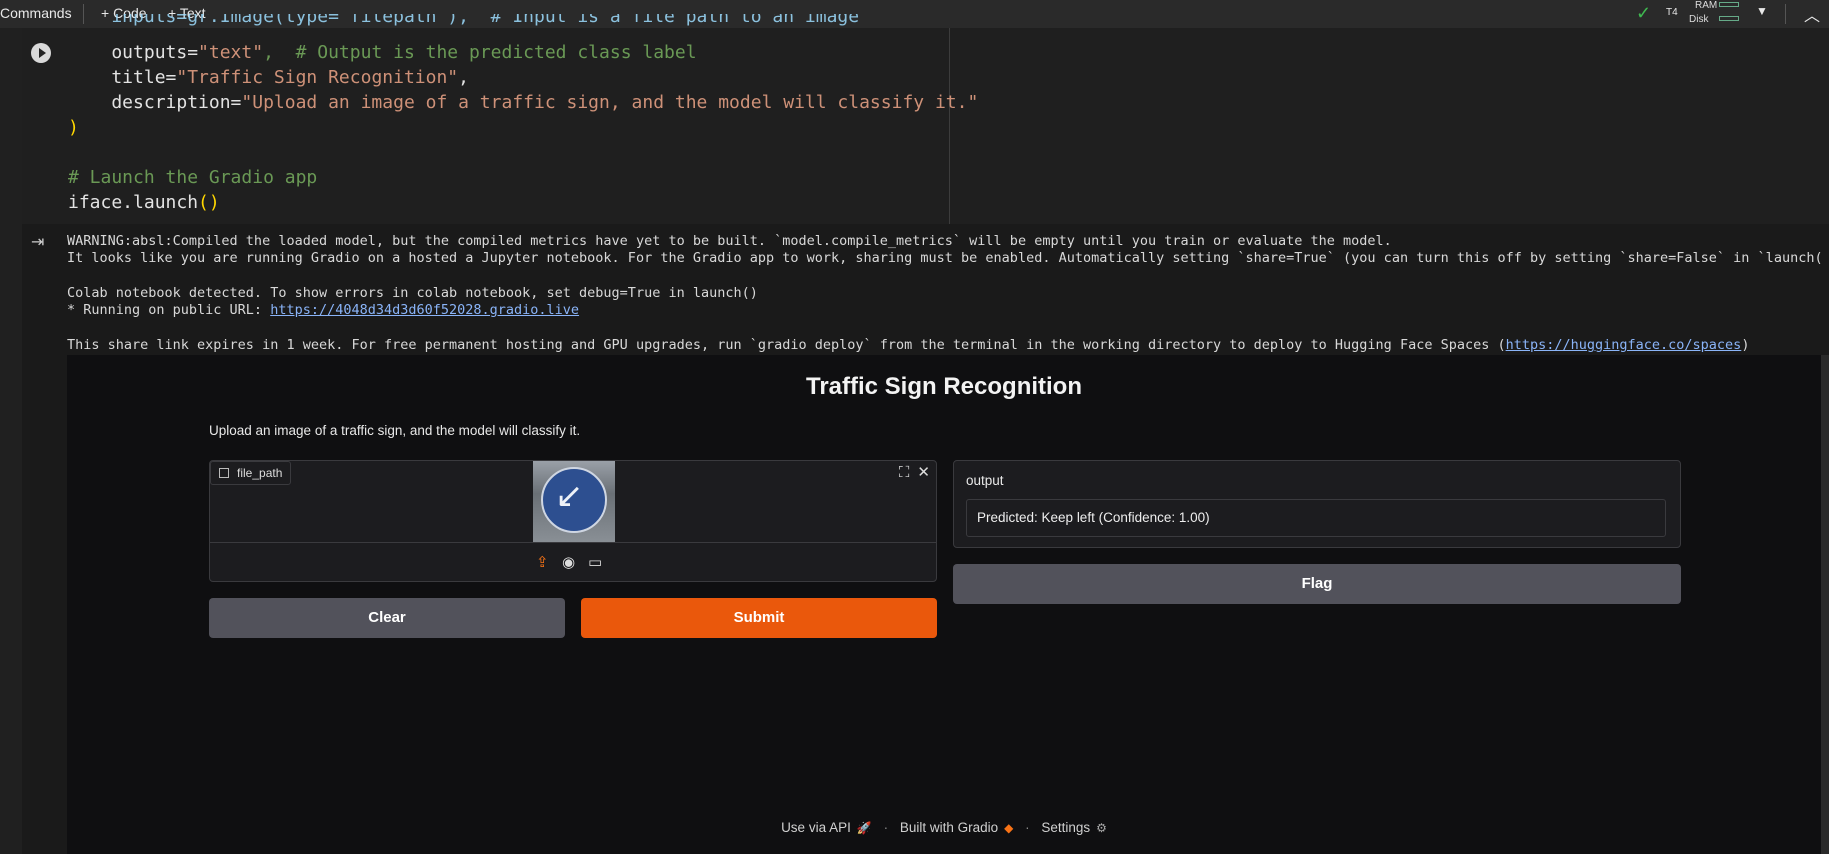 This screenshot has height=854, width=1829. What do you see at coordinates (949, 126) in the screenshot?
I see `ruler-line` at bounding box center [949, 126].